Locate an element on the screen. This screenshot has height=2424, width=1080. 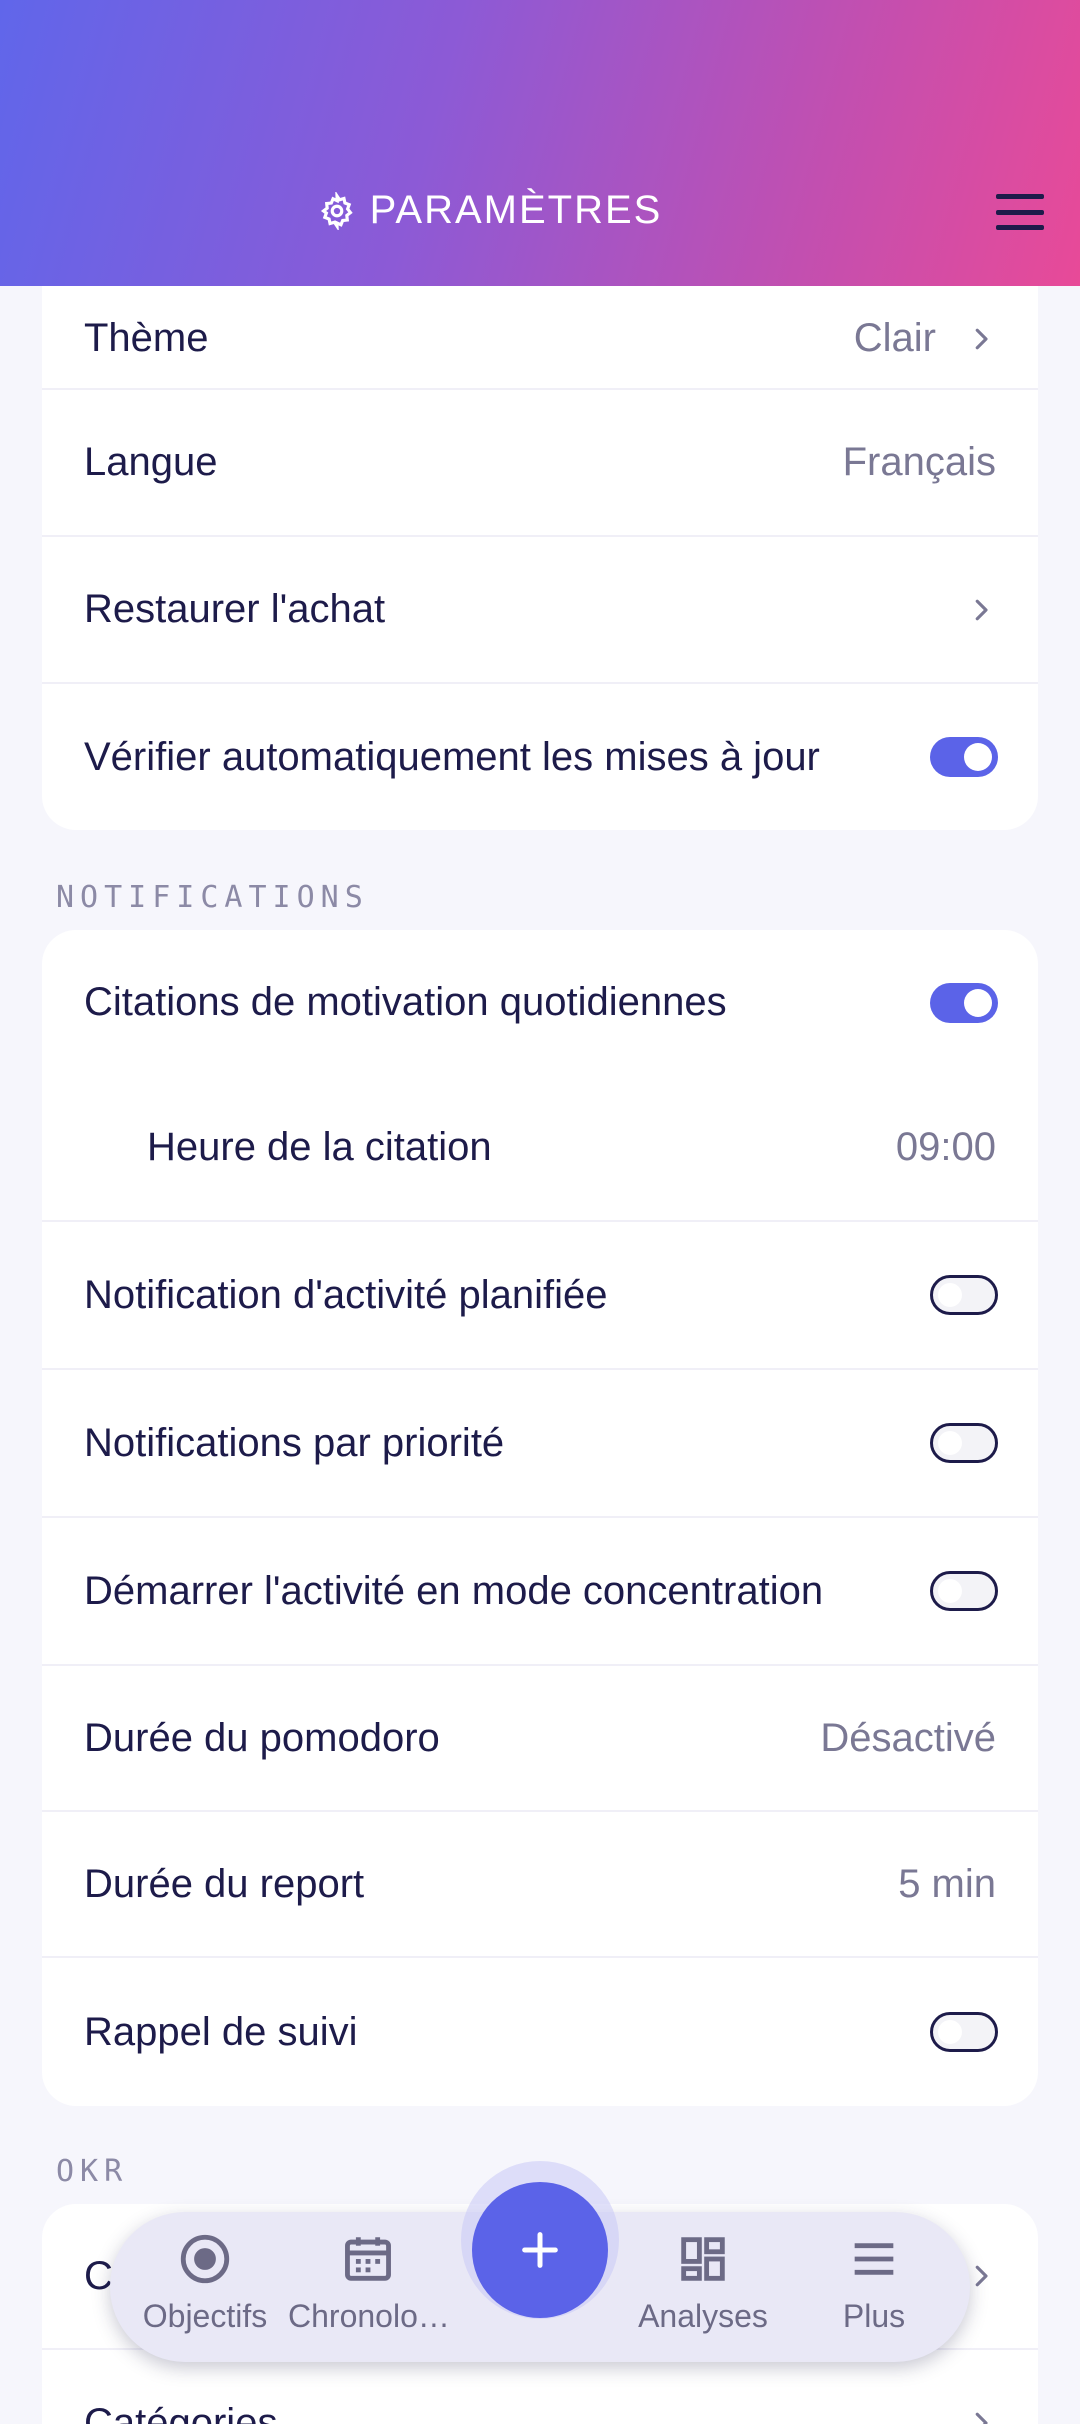
theme-label: Thème is located at coordinates (146, 338).